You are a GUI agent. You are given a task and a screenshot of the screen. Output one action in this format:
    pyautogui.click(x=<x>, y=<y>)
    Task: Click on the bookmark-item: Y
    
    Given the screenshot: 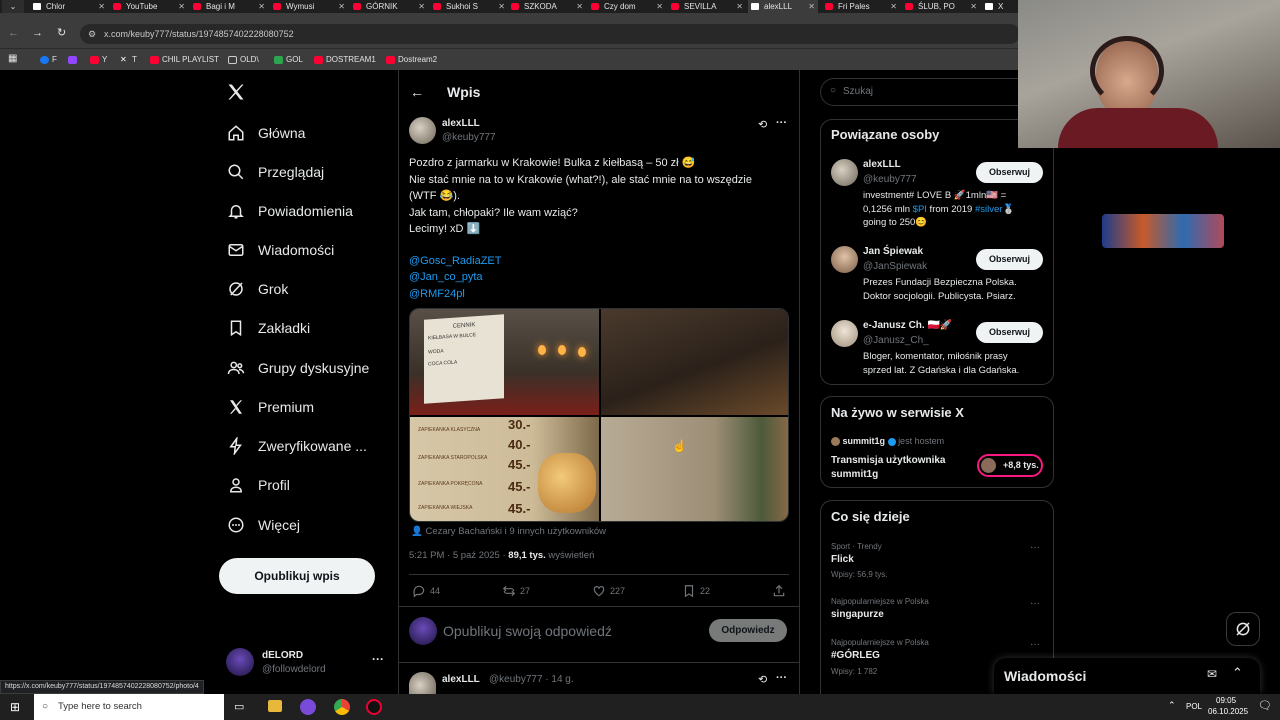 What is the action you would take?
    pyautogui.click(x=98, y=60)
    